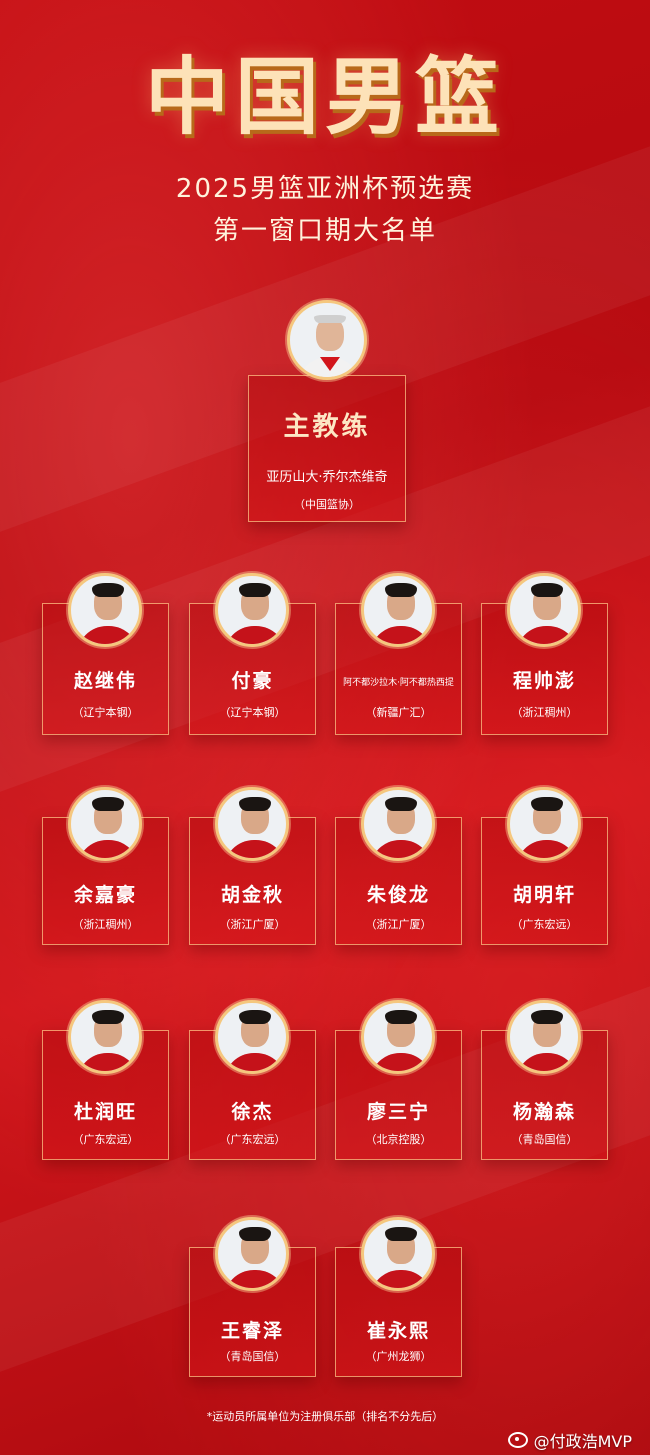 Image resolution: width=650 pixels, height=1455 pixels. What do you see at coordinates (398, 712) in the screenshot?
I see `player-club: （新疆广汇）` at bounding box center [398, 712].